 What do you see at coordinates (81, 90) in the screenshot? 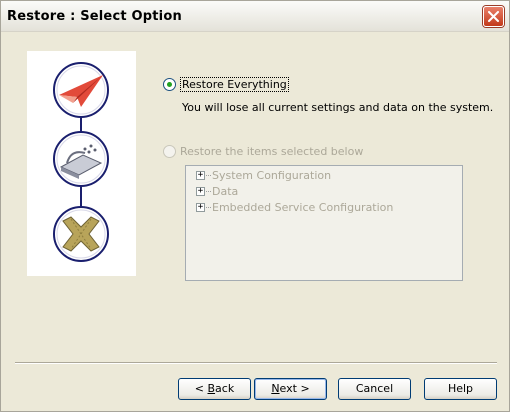
I see `paper-plane-icon` at bounding box center [81, 90].